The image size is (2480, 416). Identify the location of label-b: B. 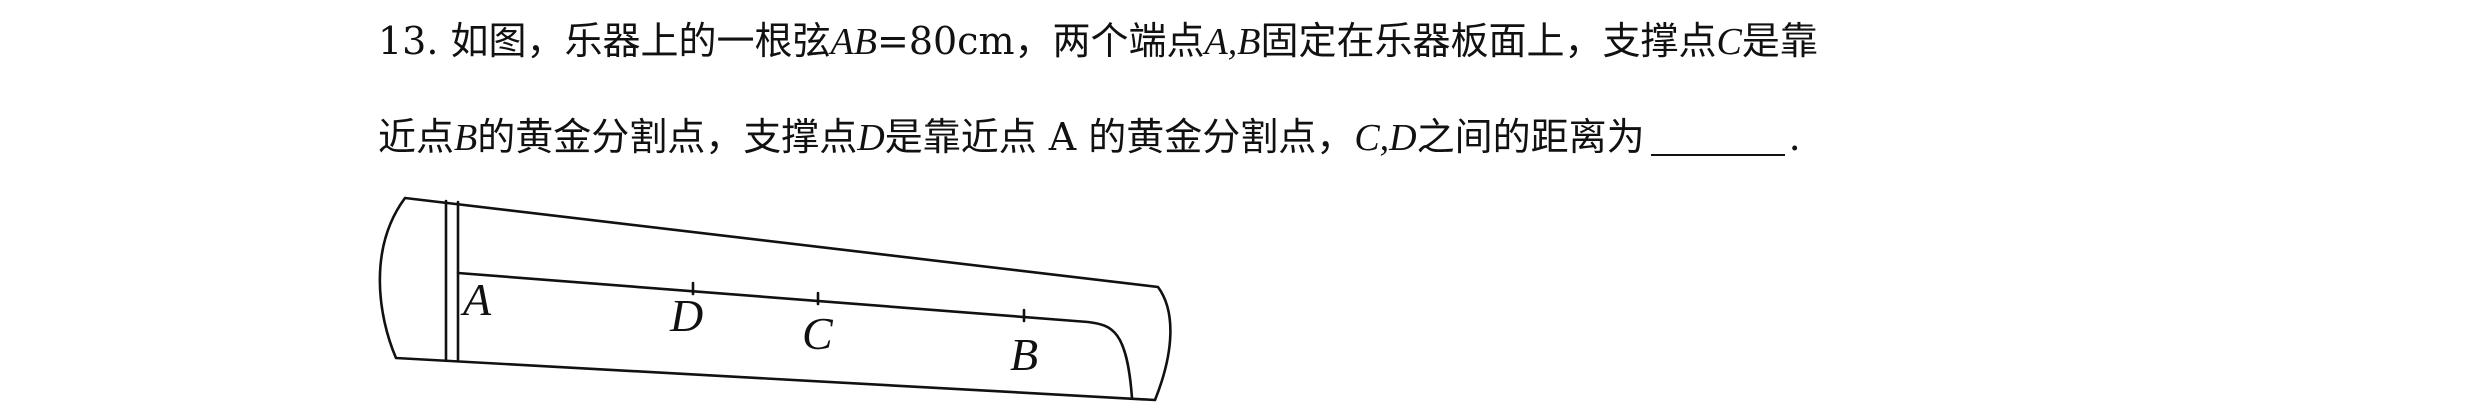
(1024, 354).